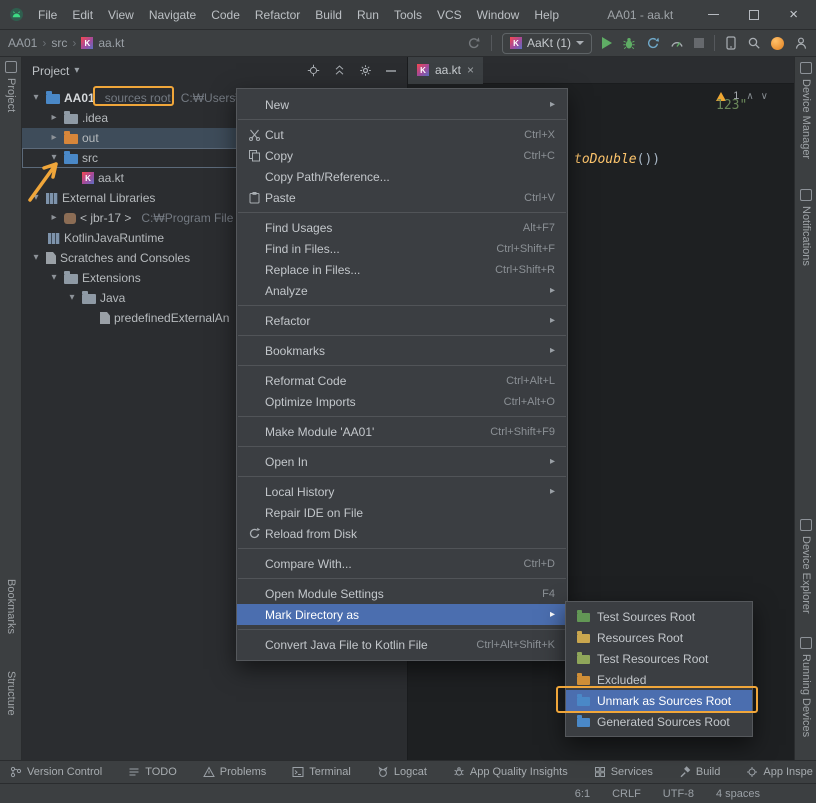 The height and width of the screenshot is (803, 816). I want to click on search-everywhere-icon, so click(754, 43).